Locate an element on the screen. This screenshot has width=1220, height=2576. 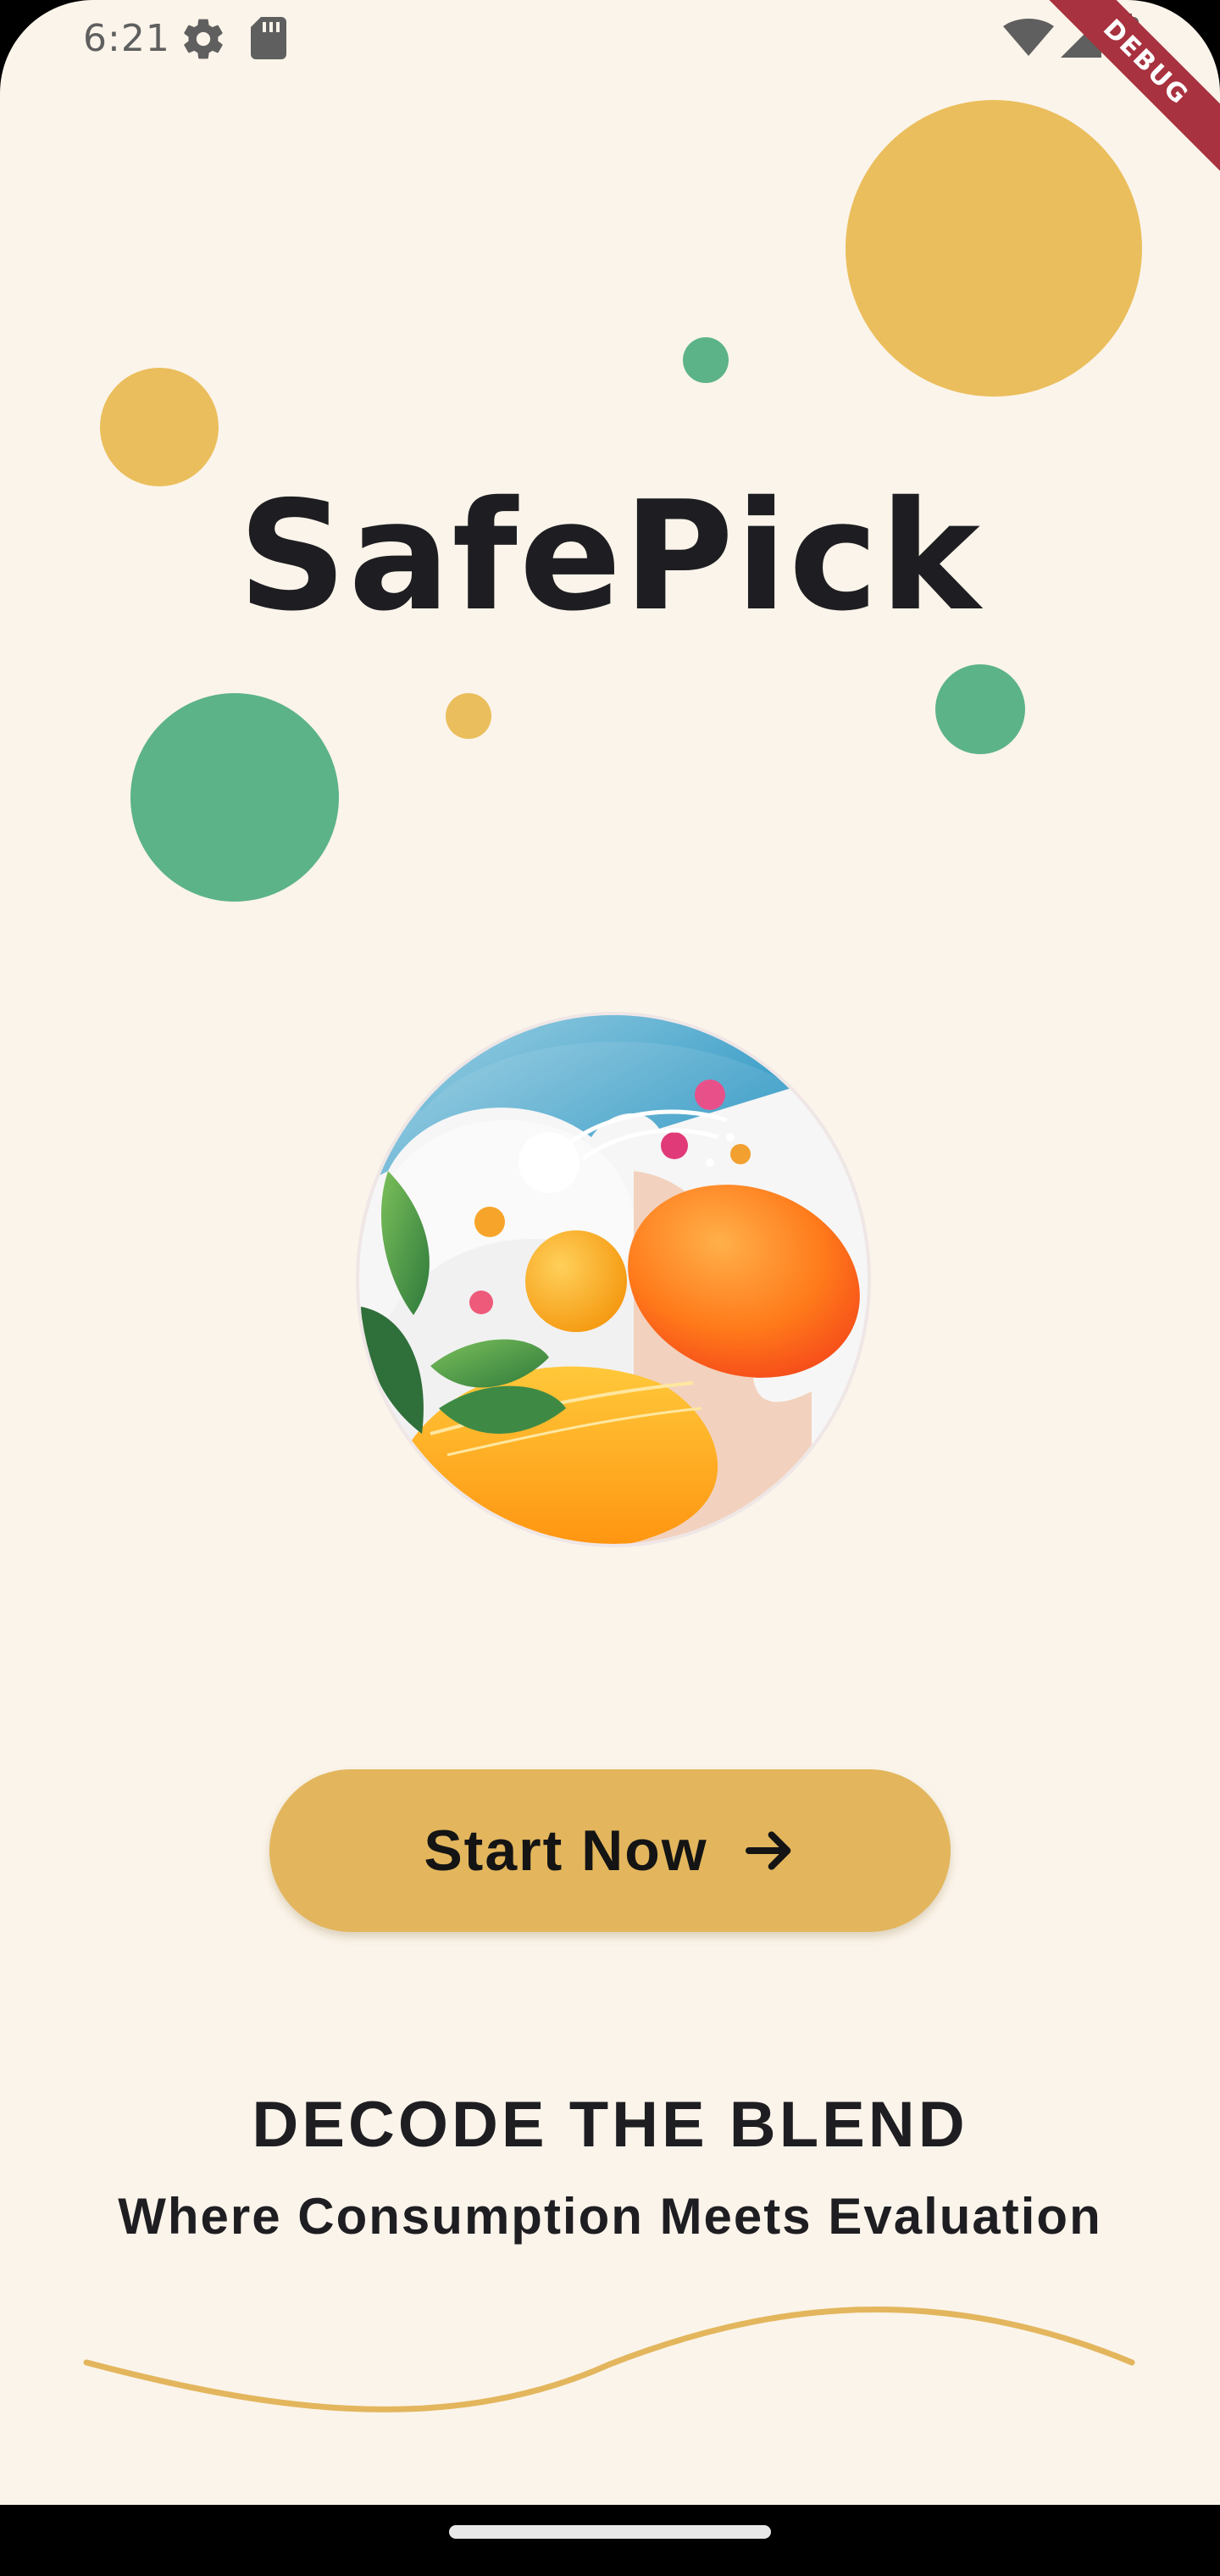
arrow-right-icon is located at coordinates (768, 1850).